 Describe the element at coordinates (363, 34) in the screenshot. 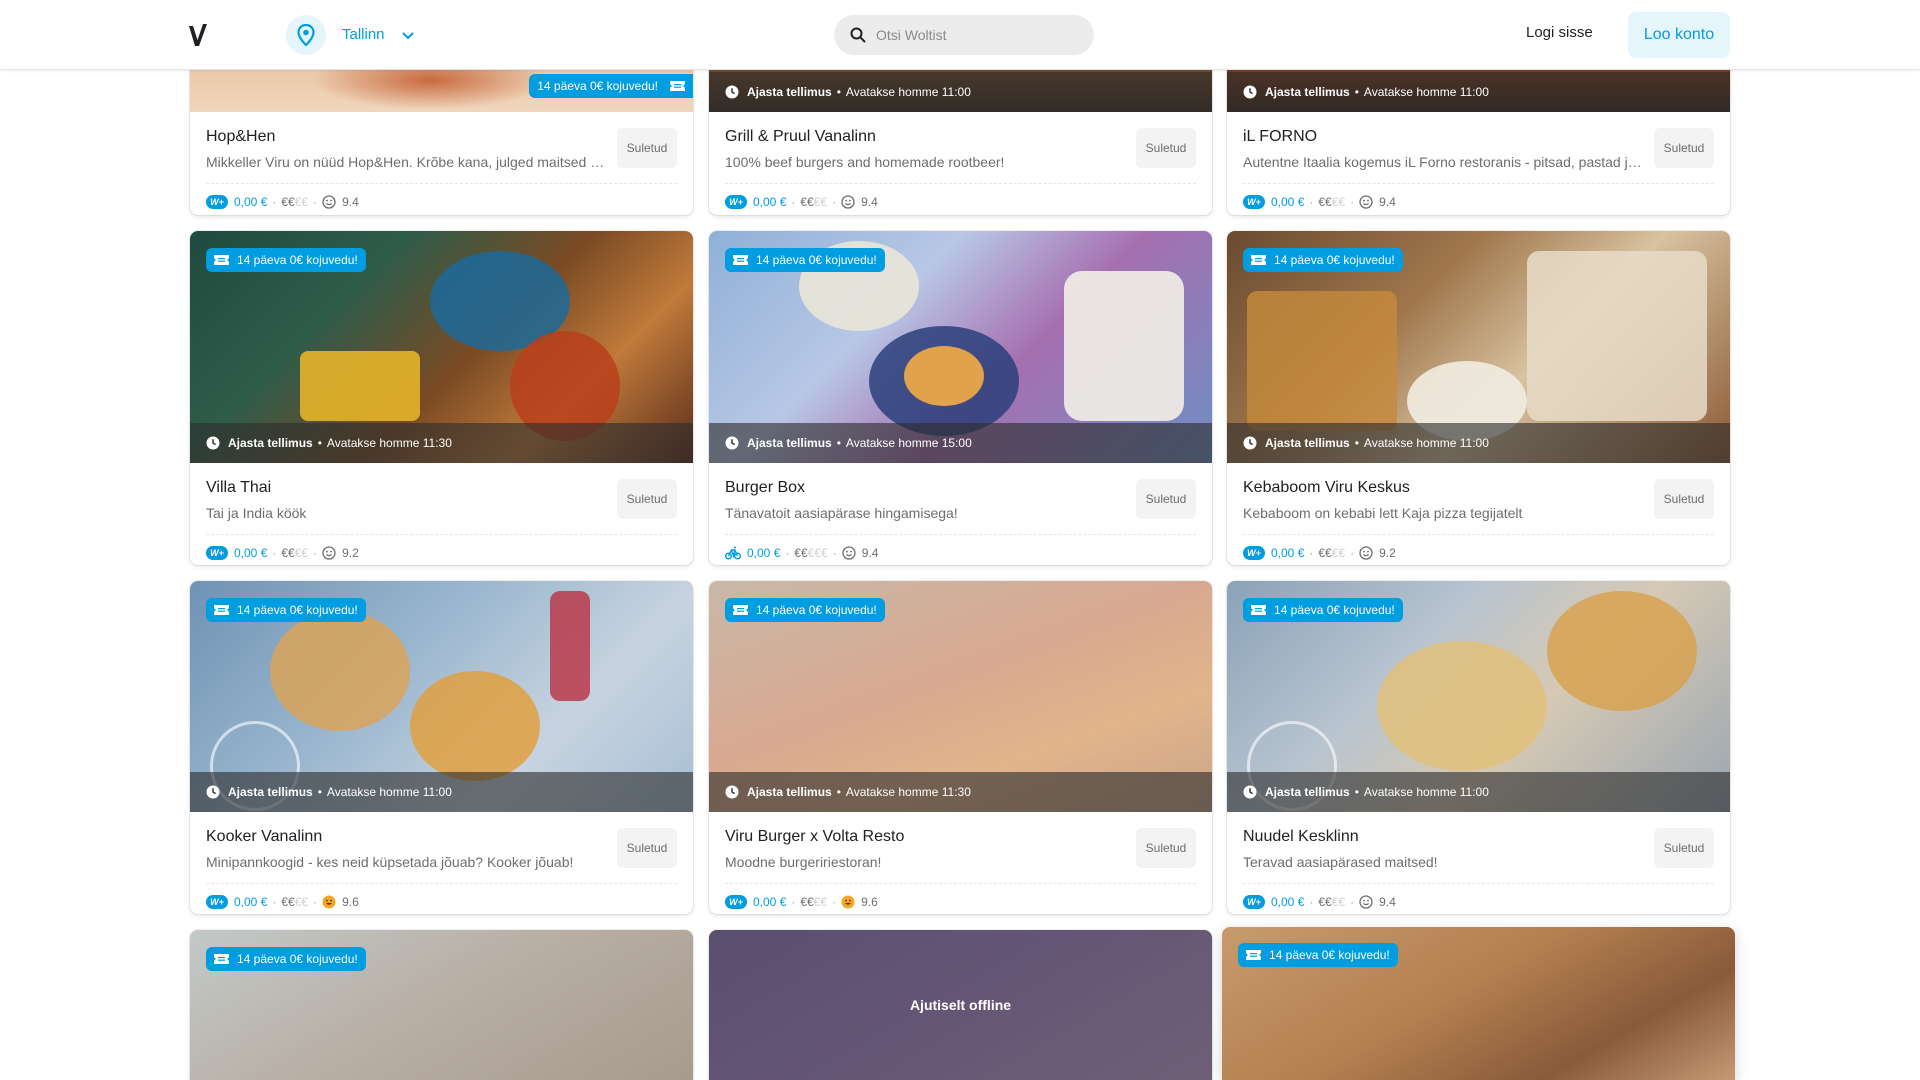

I see `location-name: Tallinn` at that location.